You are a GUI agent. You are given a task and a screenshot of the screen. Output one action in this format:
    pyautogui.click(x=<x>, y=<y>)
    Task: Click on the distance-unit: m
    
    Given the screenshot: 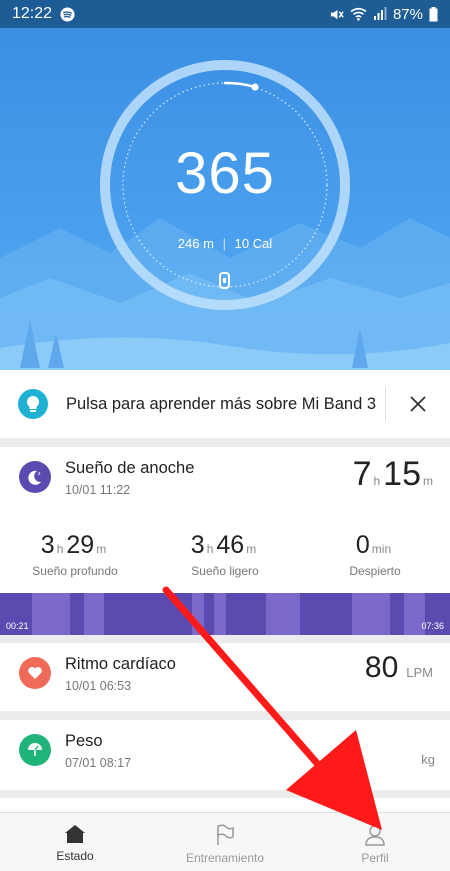 What is the action you would take?
    pyautogui.click(x=208, y=243)
    